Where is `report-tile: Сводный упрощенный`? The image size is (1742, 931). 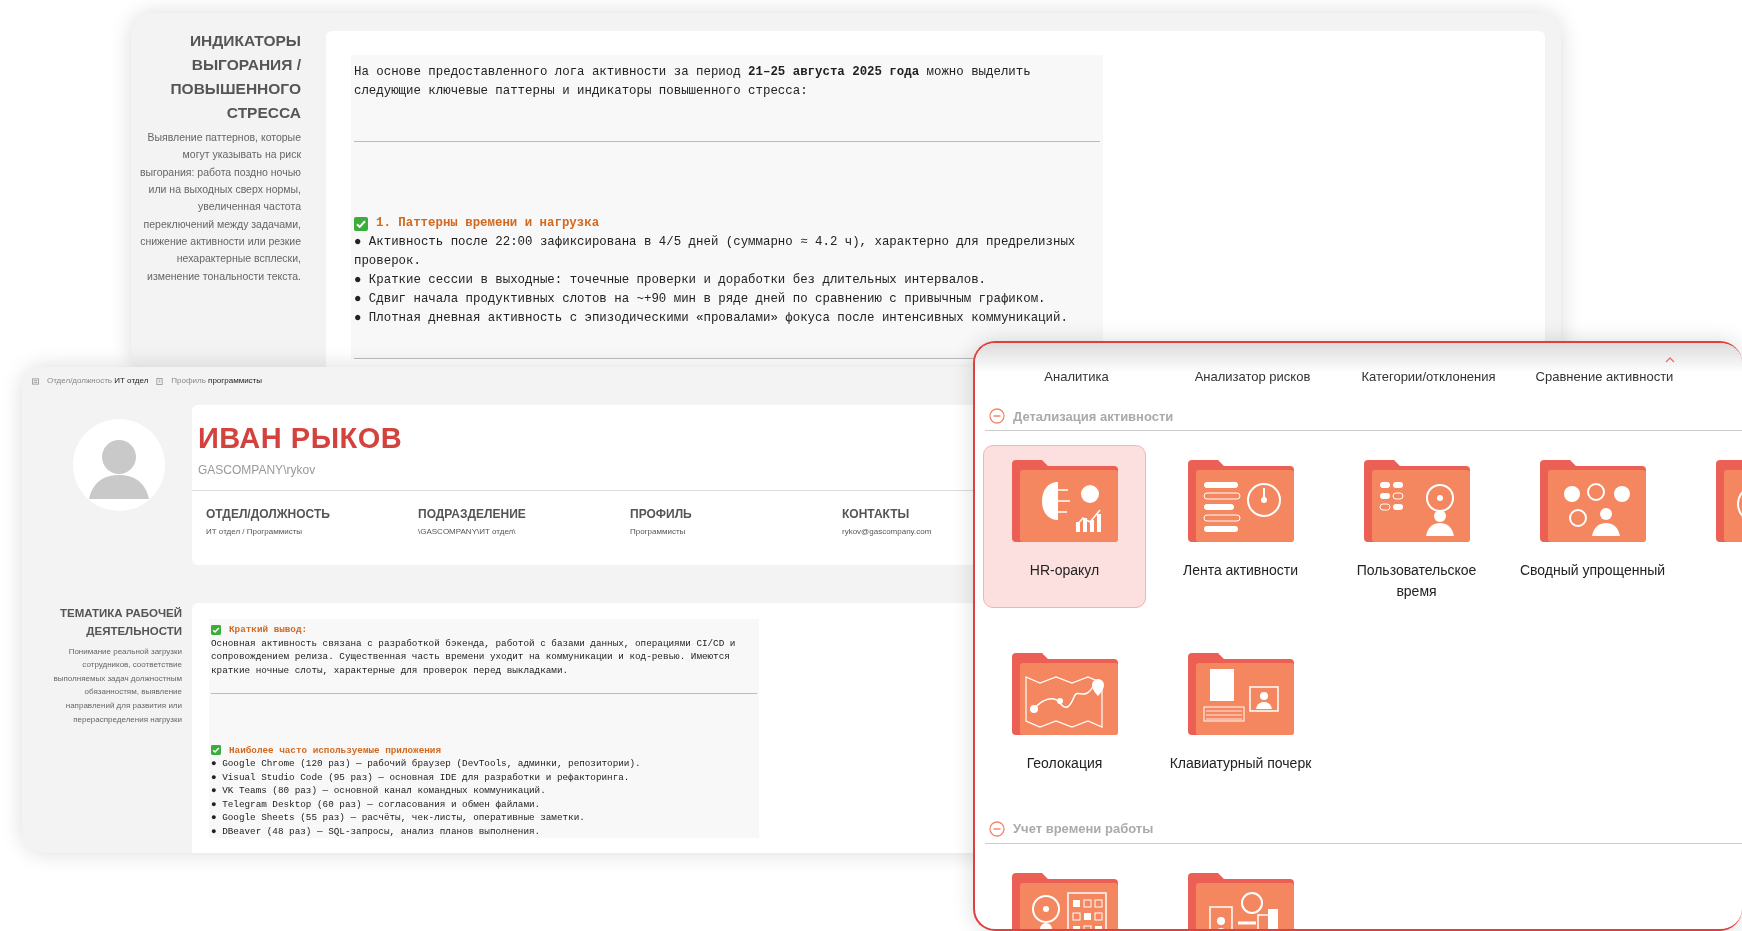 report-tile: Сводный упрощенный is located at coordinates (1592, 526).